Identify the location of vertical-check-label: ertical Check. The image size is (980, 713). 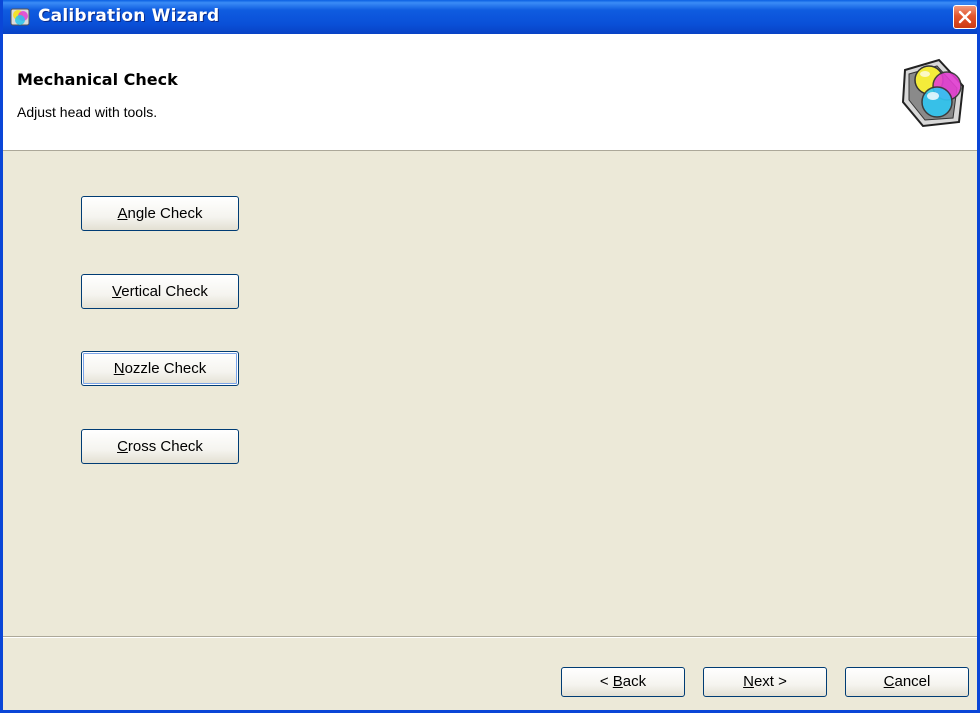
(164, 291).